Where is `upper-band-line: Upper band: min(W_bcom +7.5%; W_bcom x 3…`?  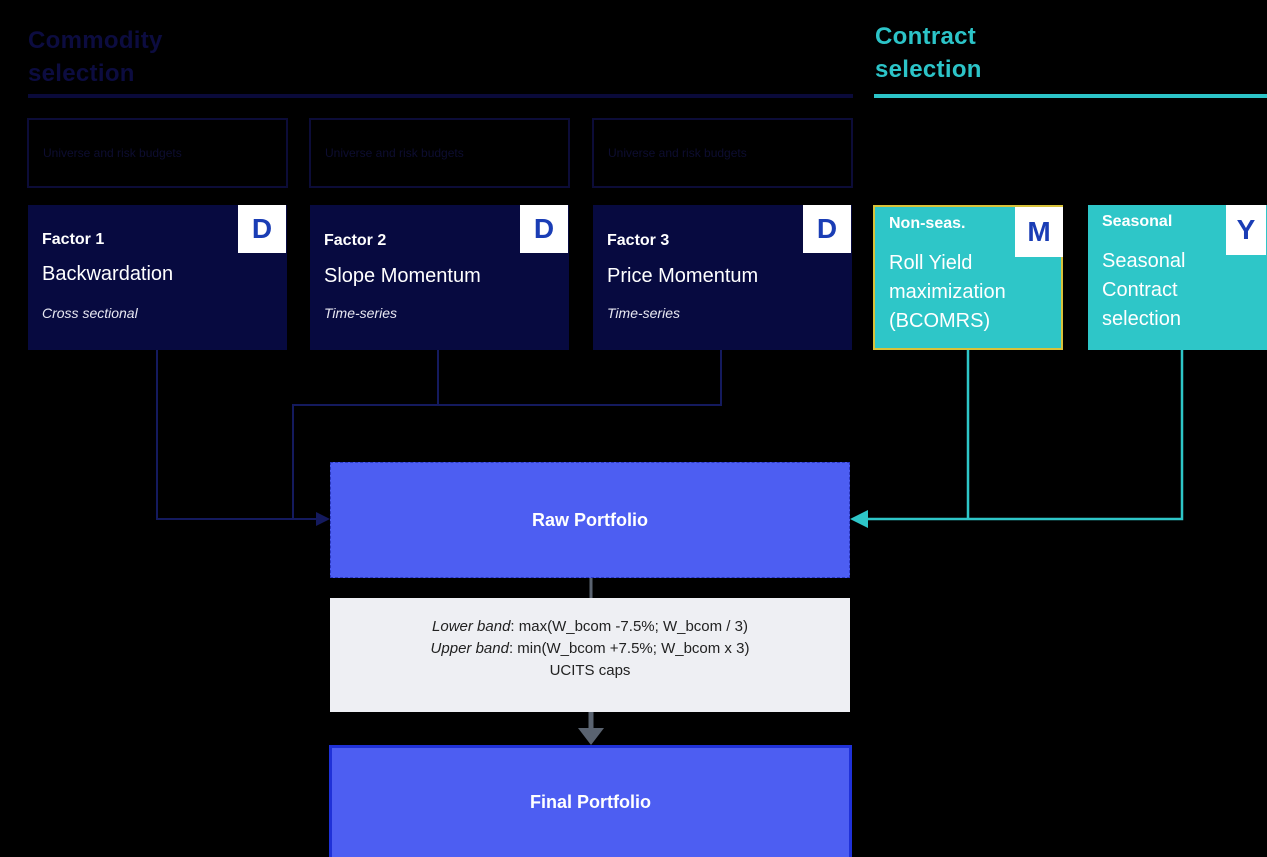
upper-band-line: Upper band: min(W_bcom +7.5%; W_bcom x 3… is located at coordinates (590, 649).